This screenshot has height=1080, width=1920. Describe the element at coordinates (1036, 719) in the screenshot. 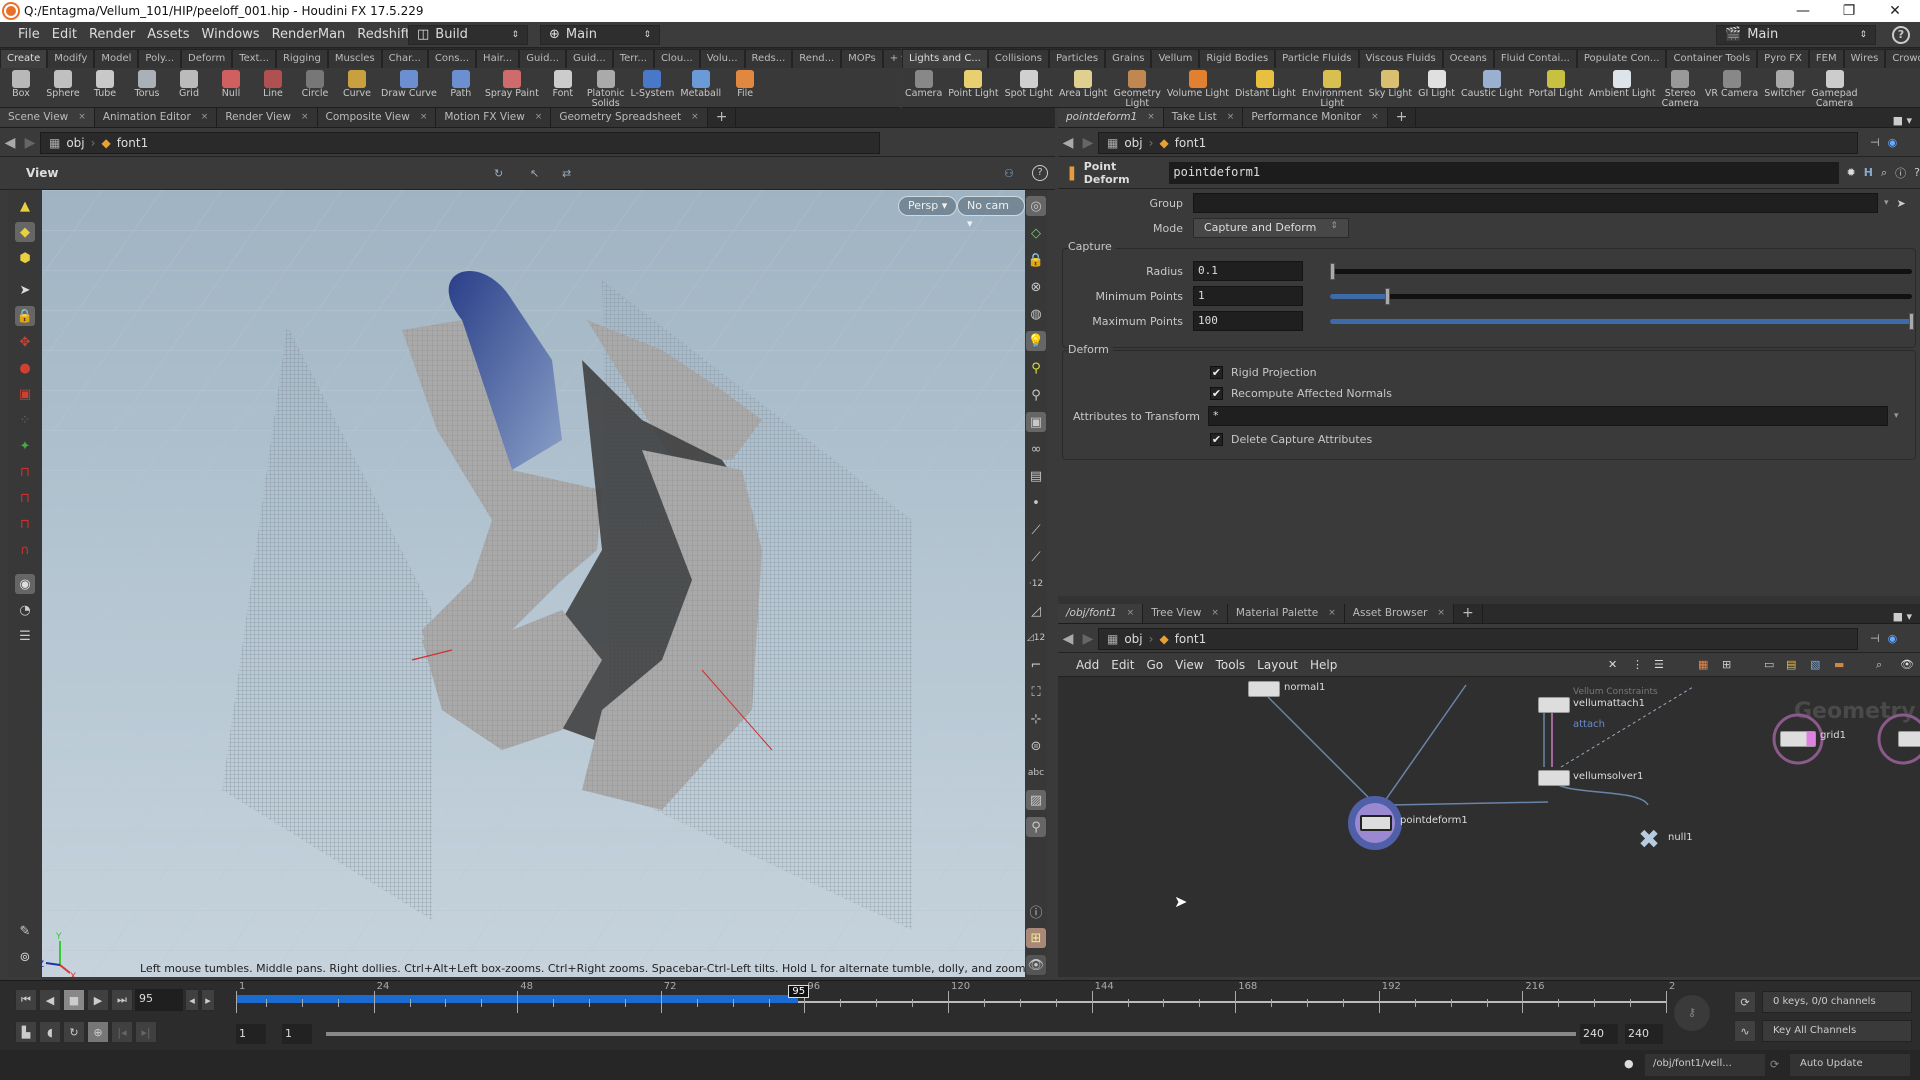

I see `origin-icon: ⊹` at that location.